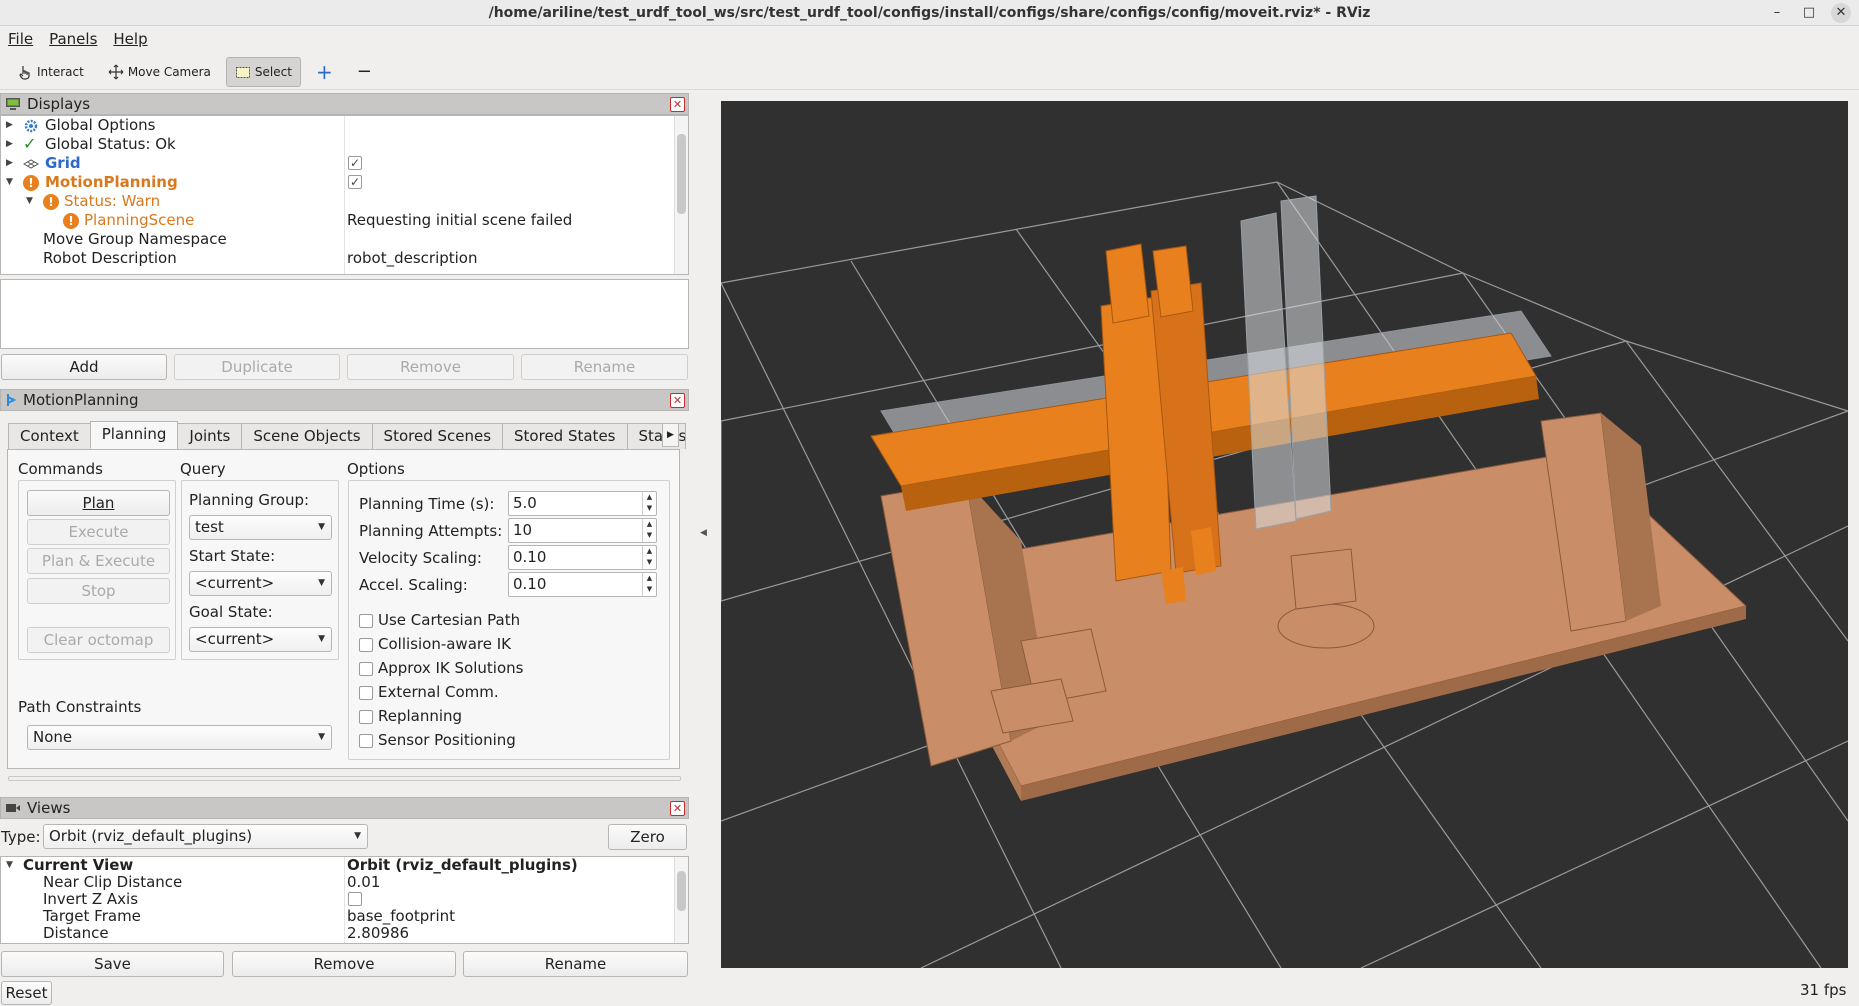  What do you see at coordinates (677, 808) in the screenshot?
I see `close-views-button: ✕` at bounding box center [677, 808].